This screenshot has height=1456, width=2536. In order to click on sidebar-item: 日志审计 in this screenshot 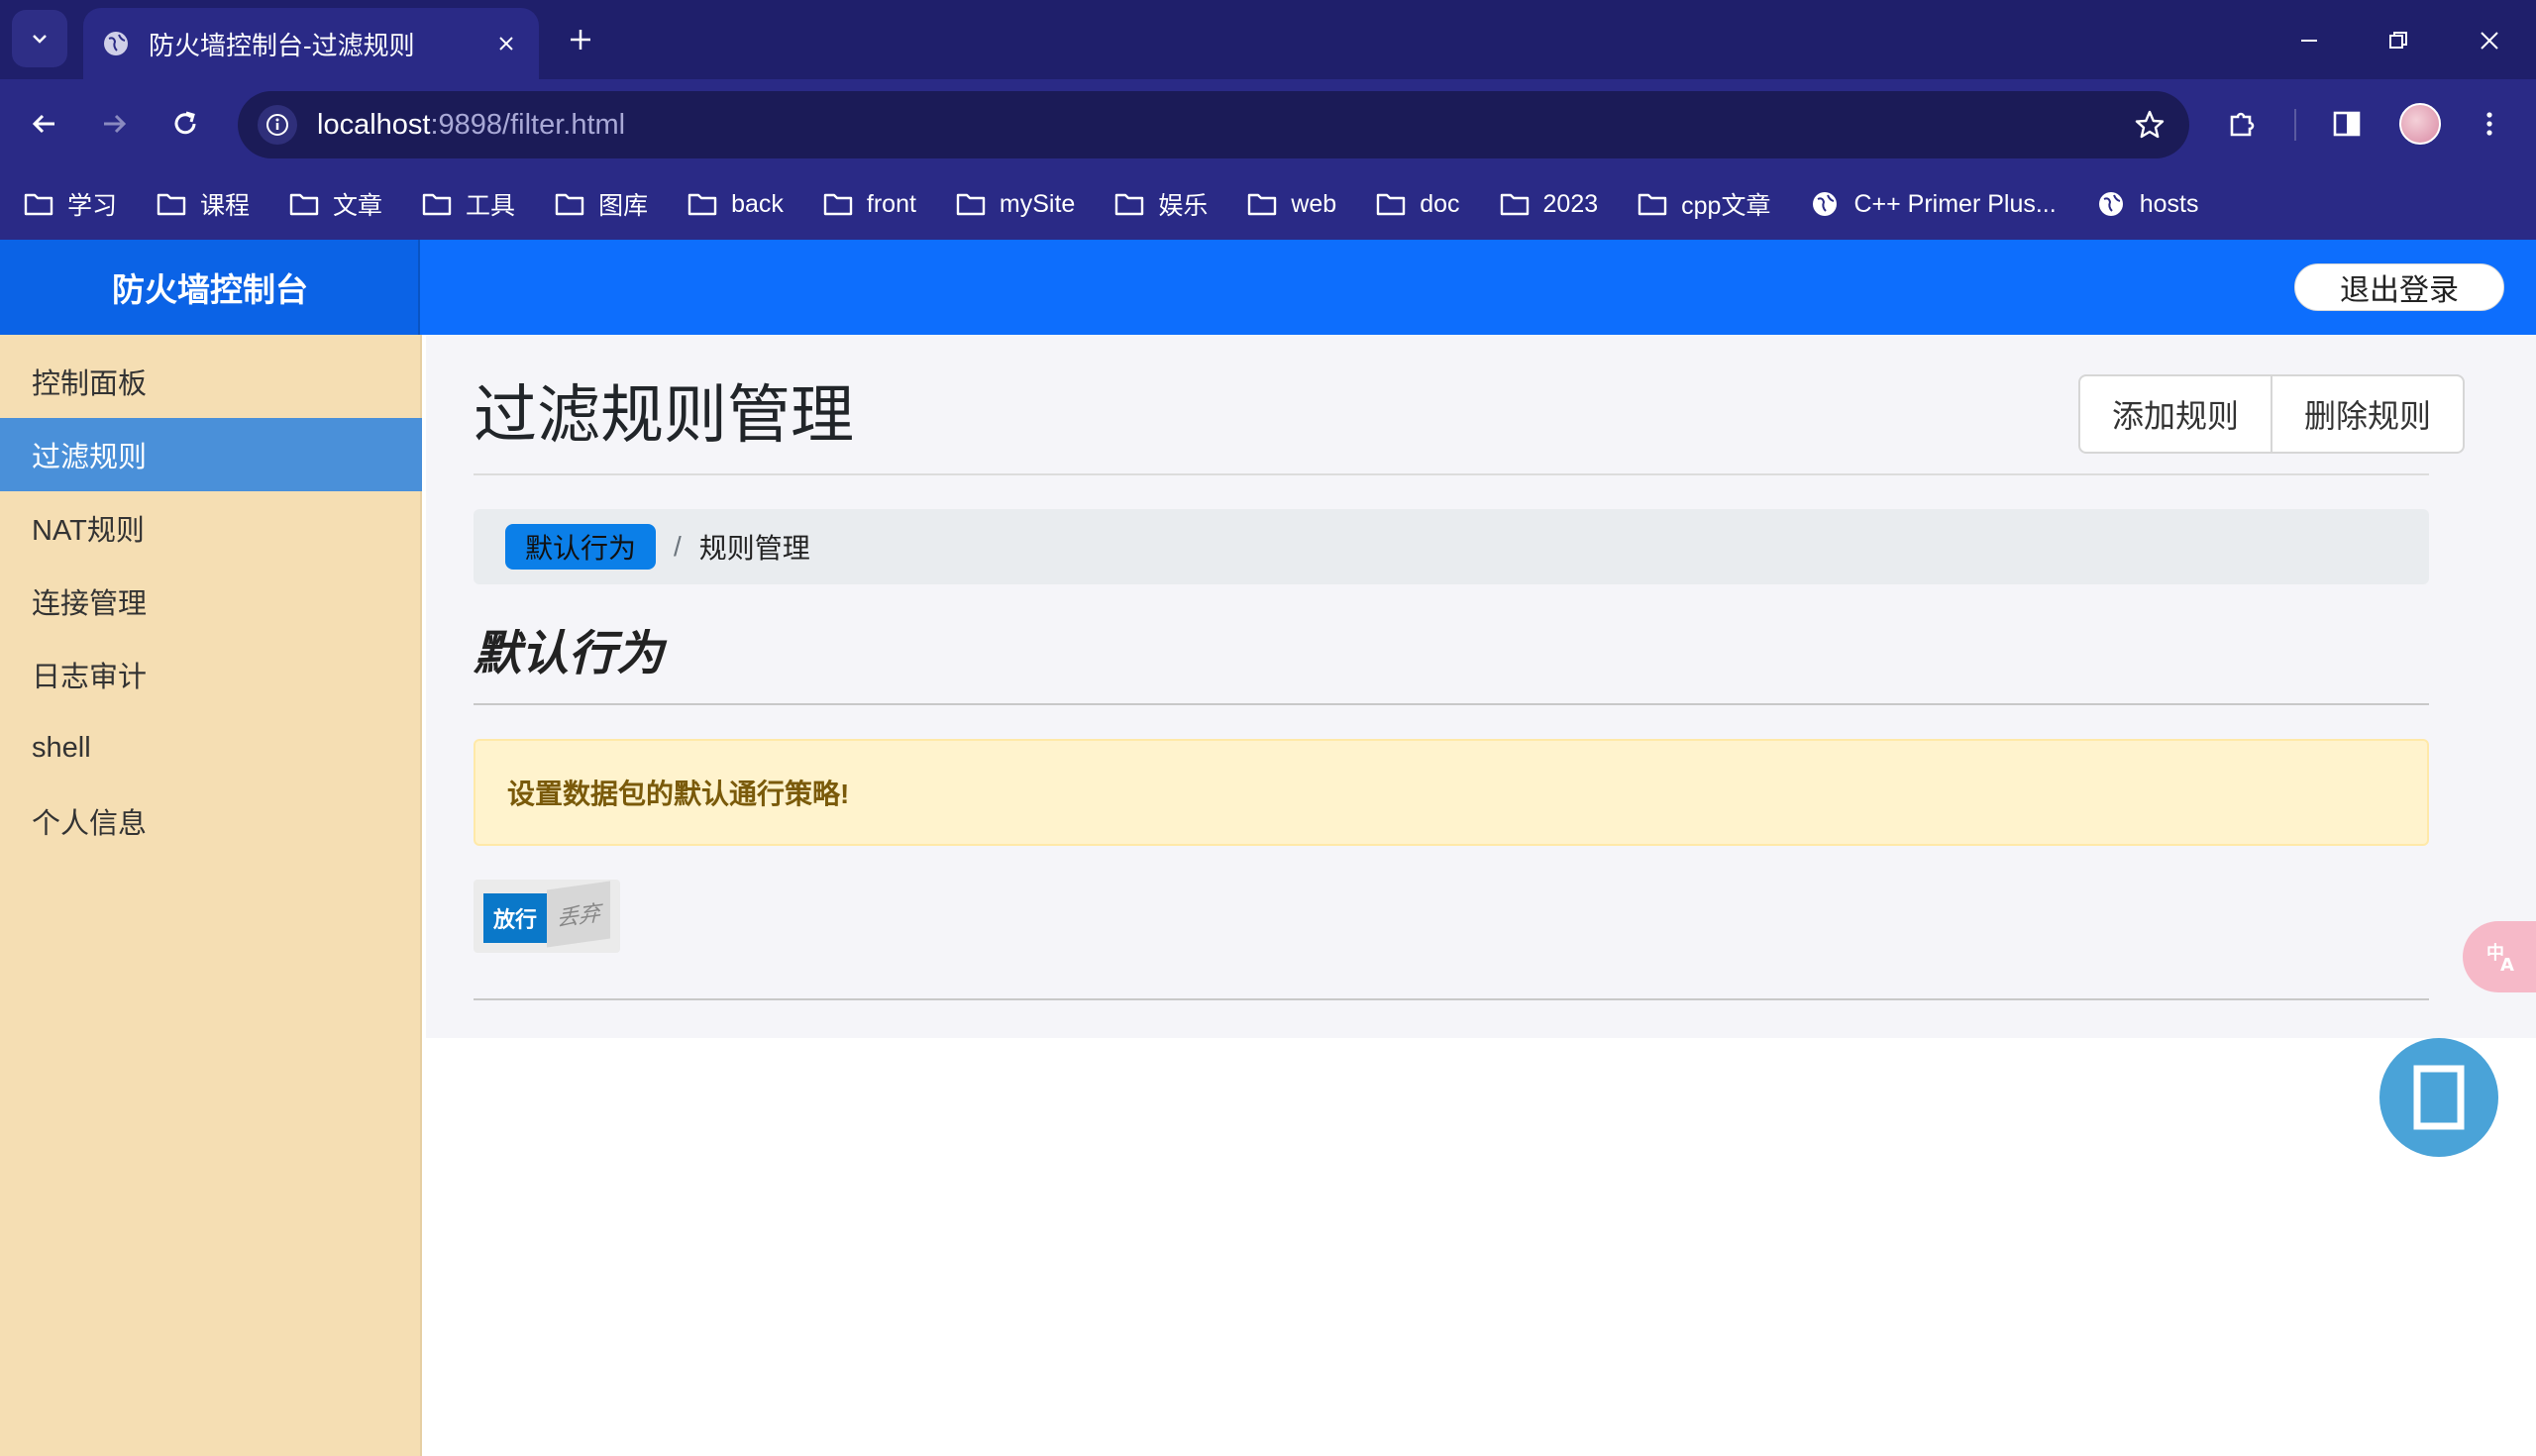, I will do `click(211, 674)`.